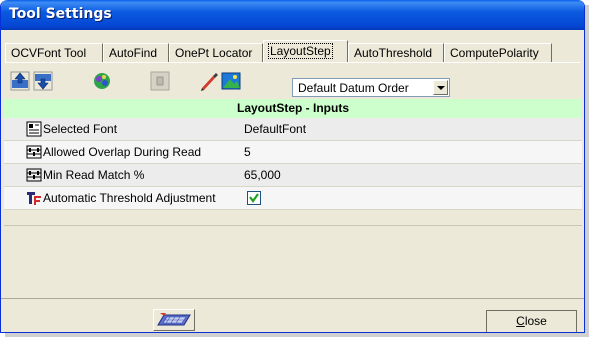  Describe the element at coordinates (293, 152) in the screenshot. I see `input-row-allowed-overlap: Allowed Overlap During Read 5` at that location.